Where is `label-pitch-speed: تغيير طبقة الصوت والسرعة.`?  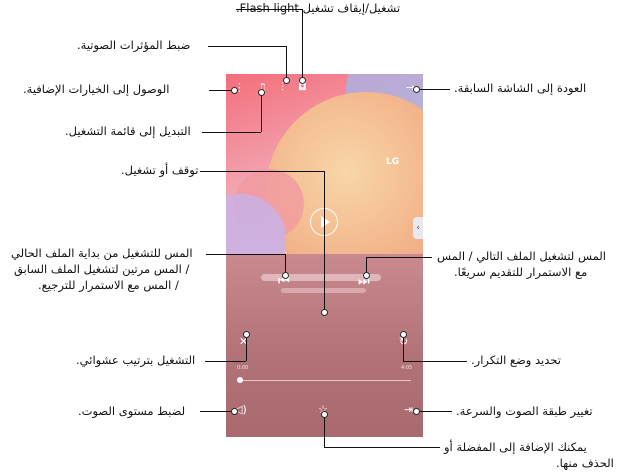
label-pitch-speed: تغيير طبقة الصوت والسرعة. is located at coordinates (524, 411).